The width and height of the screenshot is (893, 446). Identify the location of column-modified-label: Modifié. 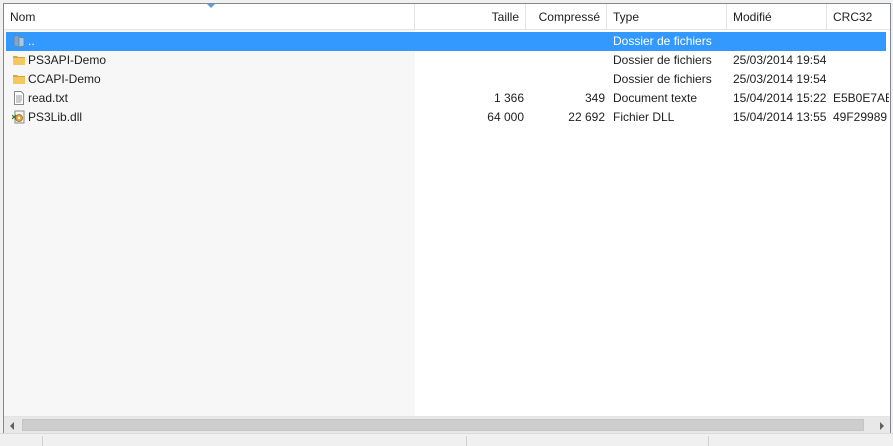
(752, 17).